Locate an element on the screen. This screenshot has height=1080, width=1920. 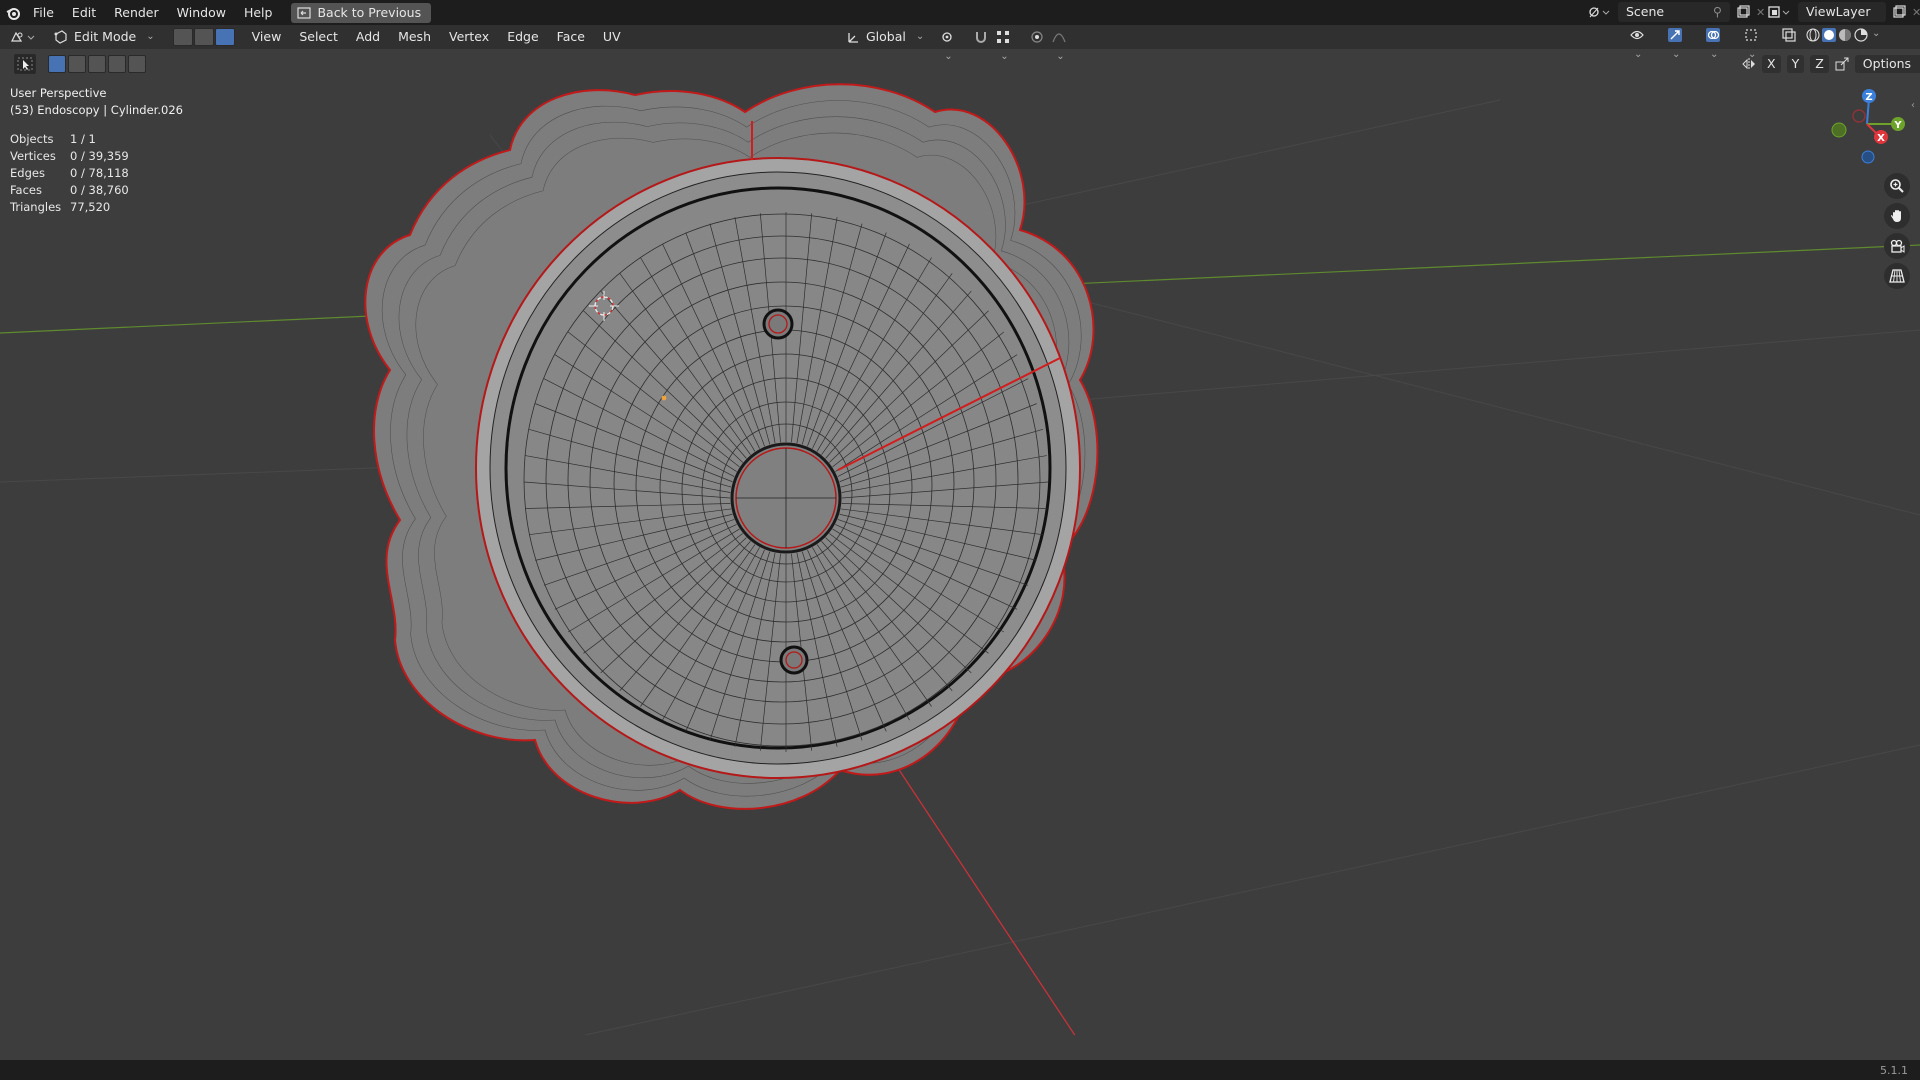
gizmo-x-label: X is located at coordinates (1881, 138).